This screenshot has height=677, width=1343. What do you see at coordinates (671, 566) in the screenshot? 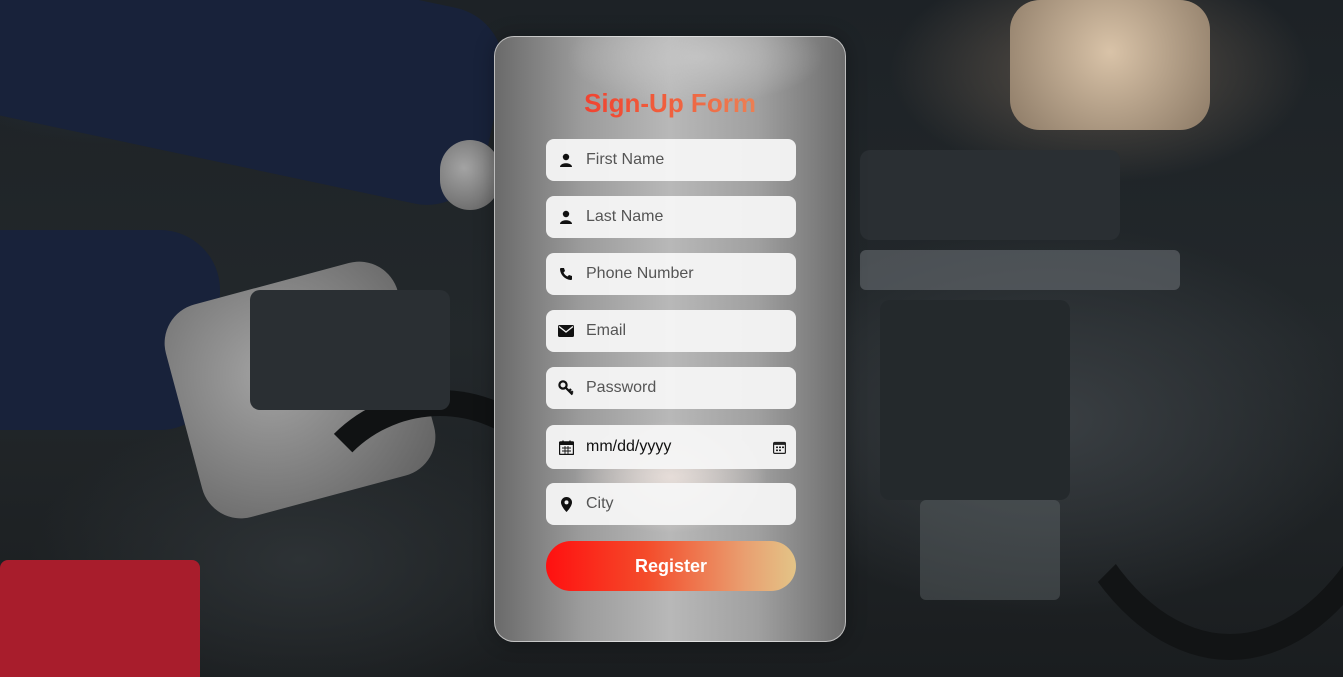
I see `register-button: Register` at bounding box center [671, 566].